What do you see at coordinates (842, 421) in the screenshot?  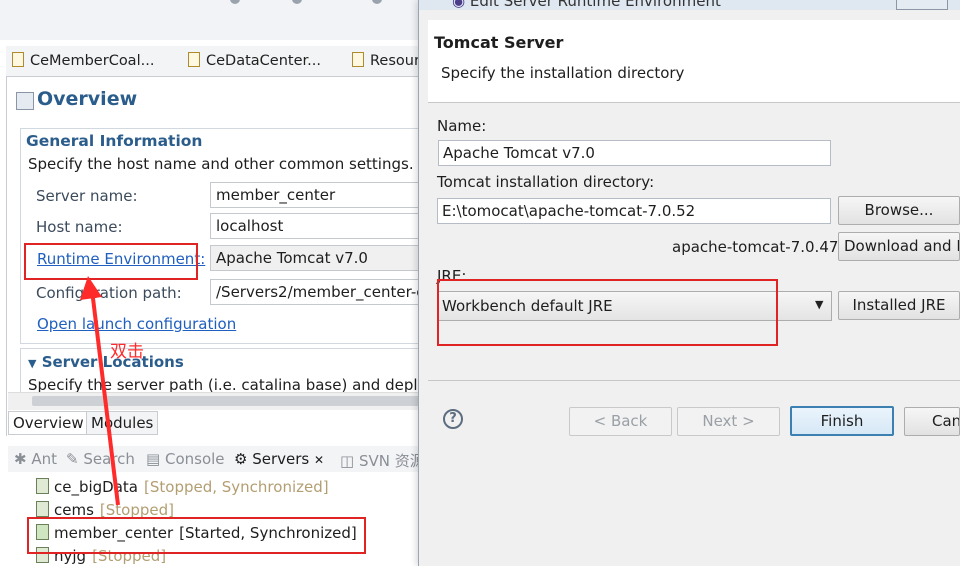 I see `finish-button: Finish` at bounding box center [842, 421].